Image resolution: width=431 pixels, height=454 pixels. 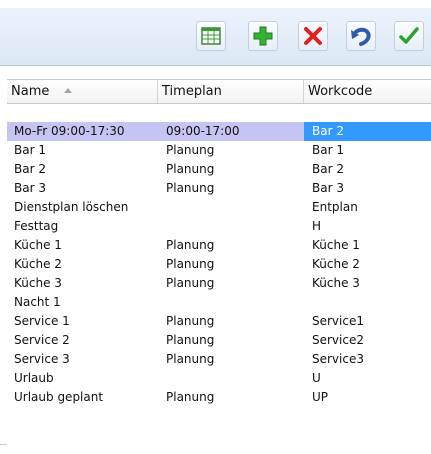 What do you see at coordinates (192, 91) in the screenshot?
I see `column-header-timeplan-label: Timeplan` at bounding box center [192, 91].